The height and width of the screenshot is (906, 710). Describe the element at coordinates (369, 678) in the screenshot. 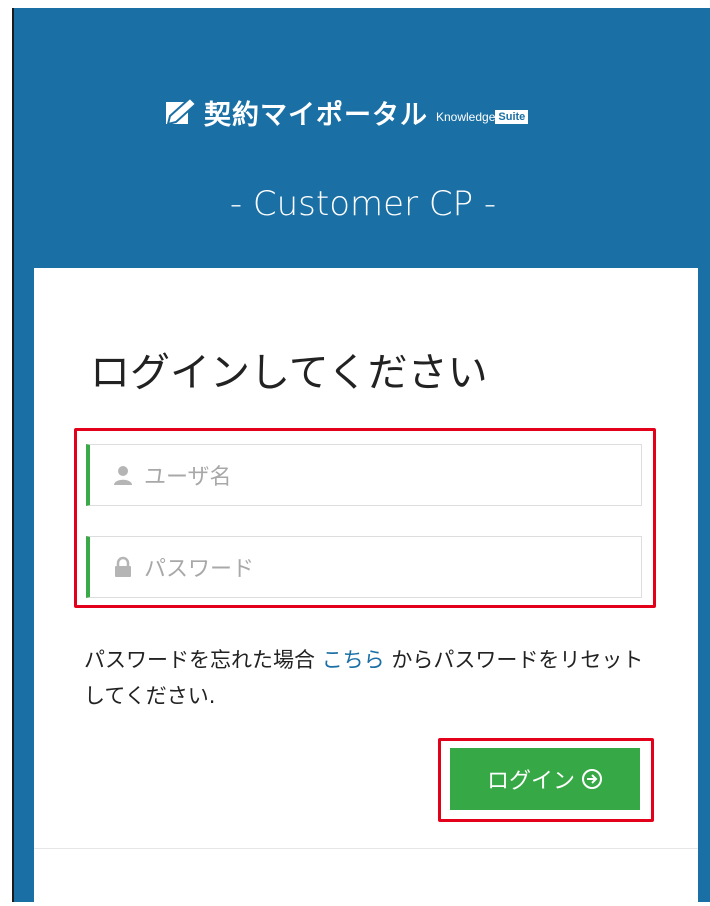

I see `password-reset-note: パスワードを忘れた場合 こちら からパスワードをリセットしてください.` at that location.